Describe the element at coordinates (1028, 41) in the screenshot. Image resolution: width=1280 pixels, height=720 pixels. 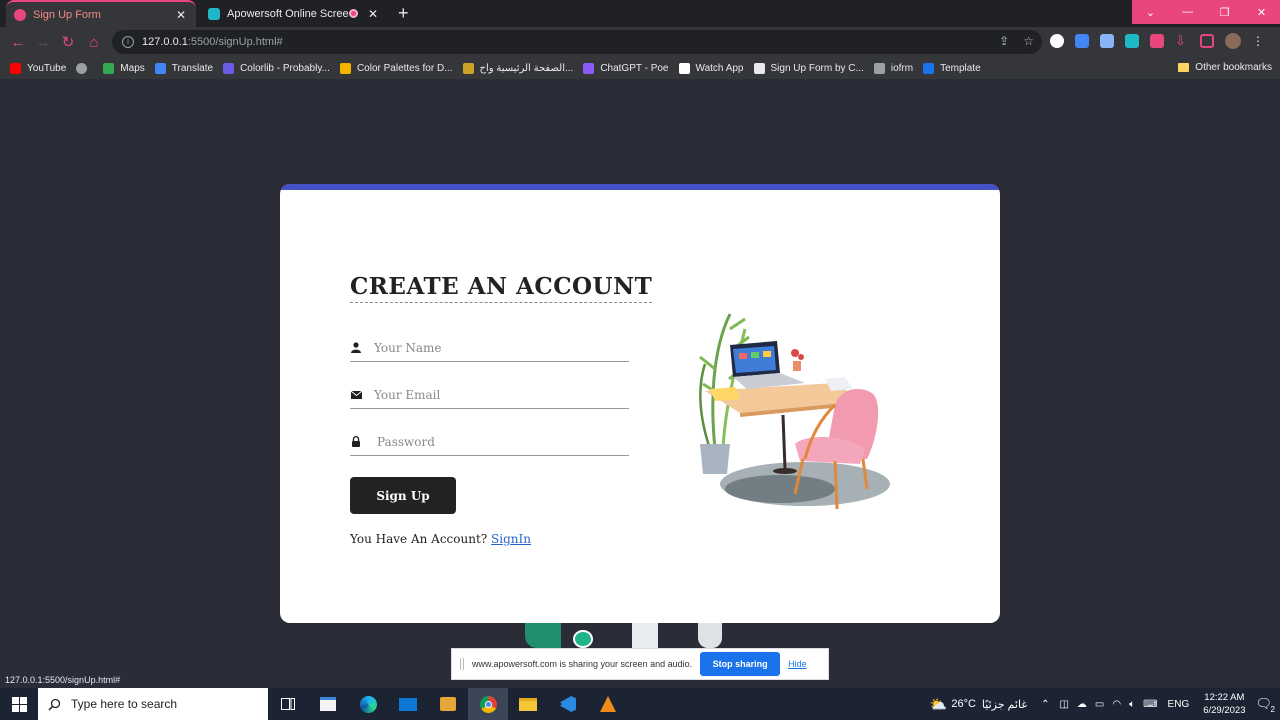
I see `bookmark-star-icon: ☆` at that location.